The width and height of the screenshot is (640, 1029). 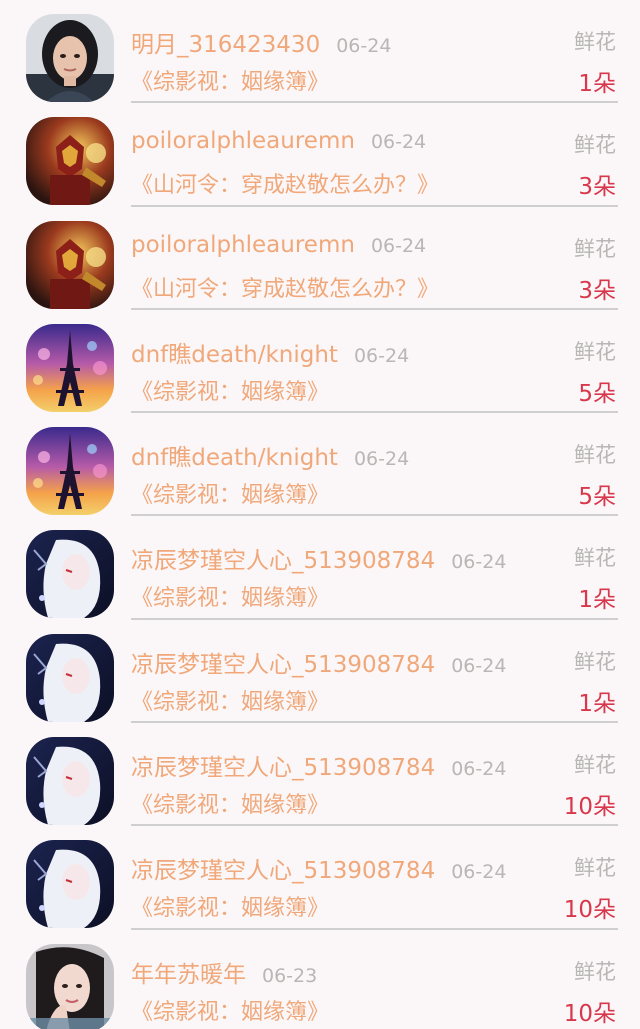 I want to click on user-name-text: 明月_316423430, so click(x=226, y=45).